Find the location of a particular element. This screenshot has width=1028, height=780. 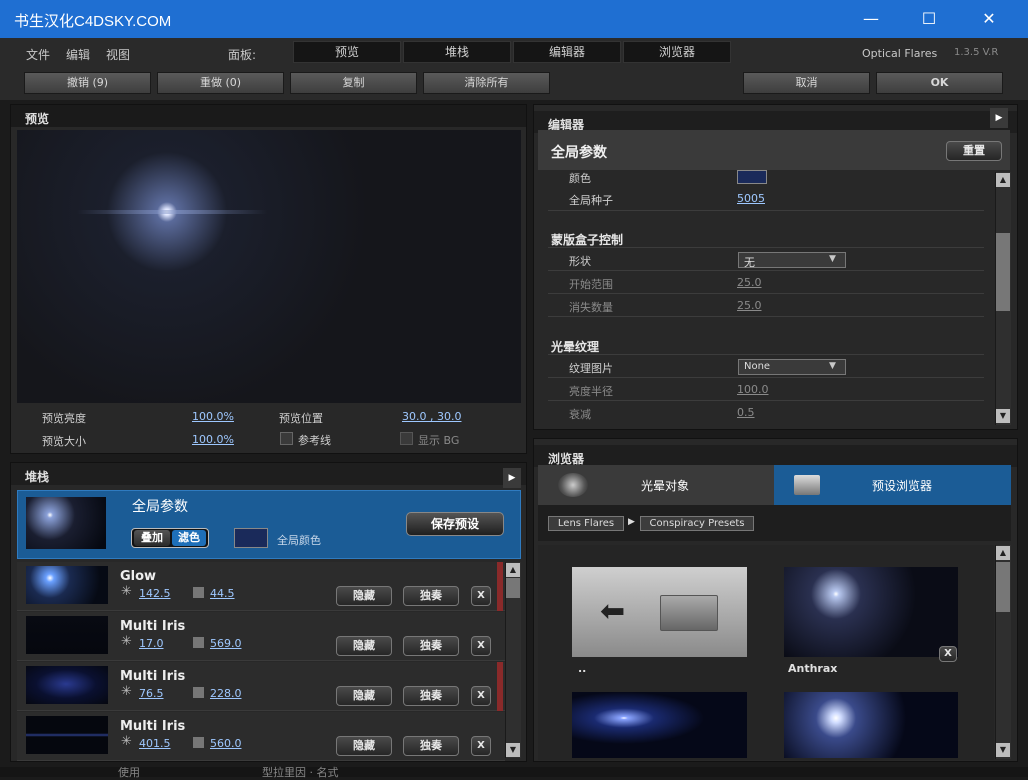

layer-brightness-value: 142.5 is located at coordinates (155, 593).